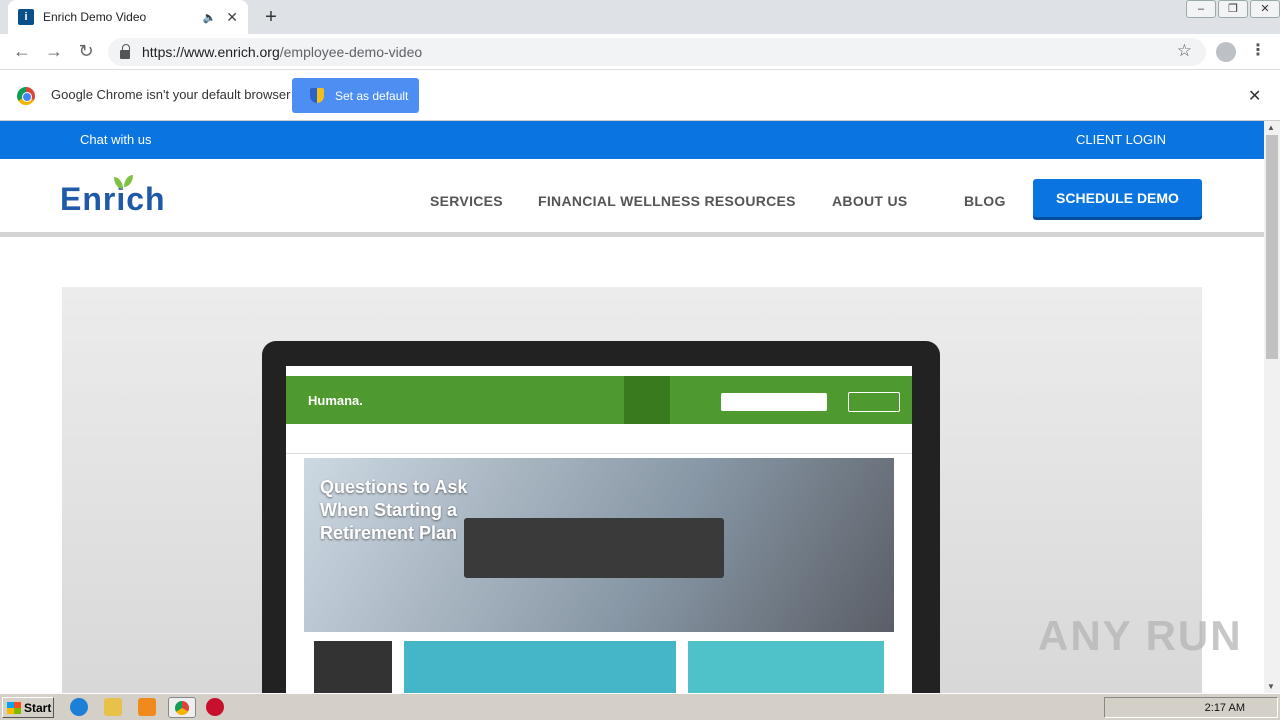 Image resolution: width=1280 pixels, height=720 pixels. What do you see at coordinates (79, 707) in the screenshot?
I see `ie-icon` at bounding box center [79, 707].